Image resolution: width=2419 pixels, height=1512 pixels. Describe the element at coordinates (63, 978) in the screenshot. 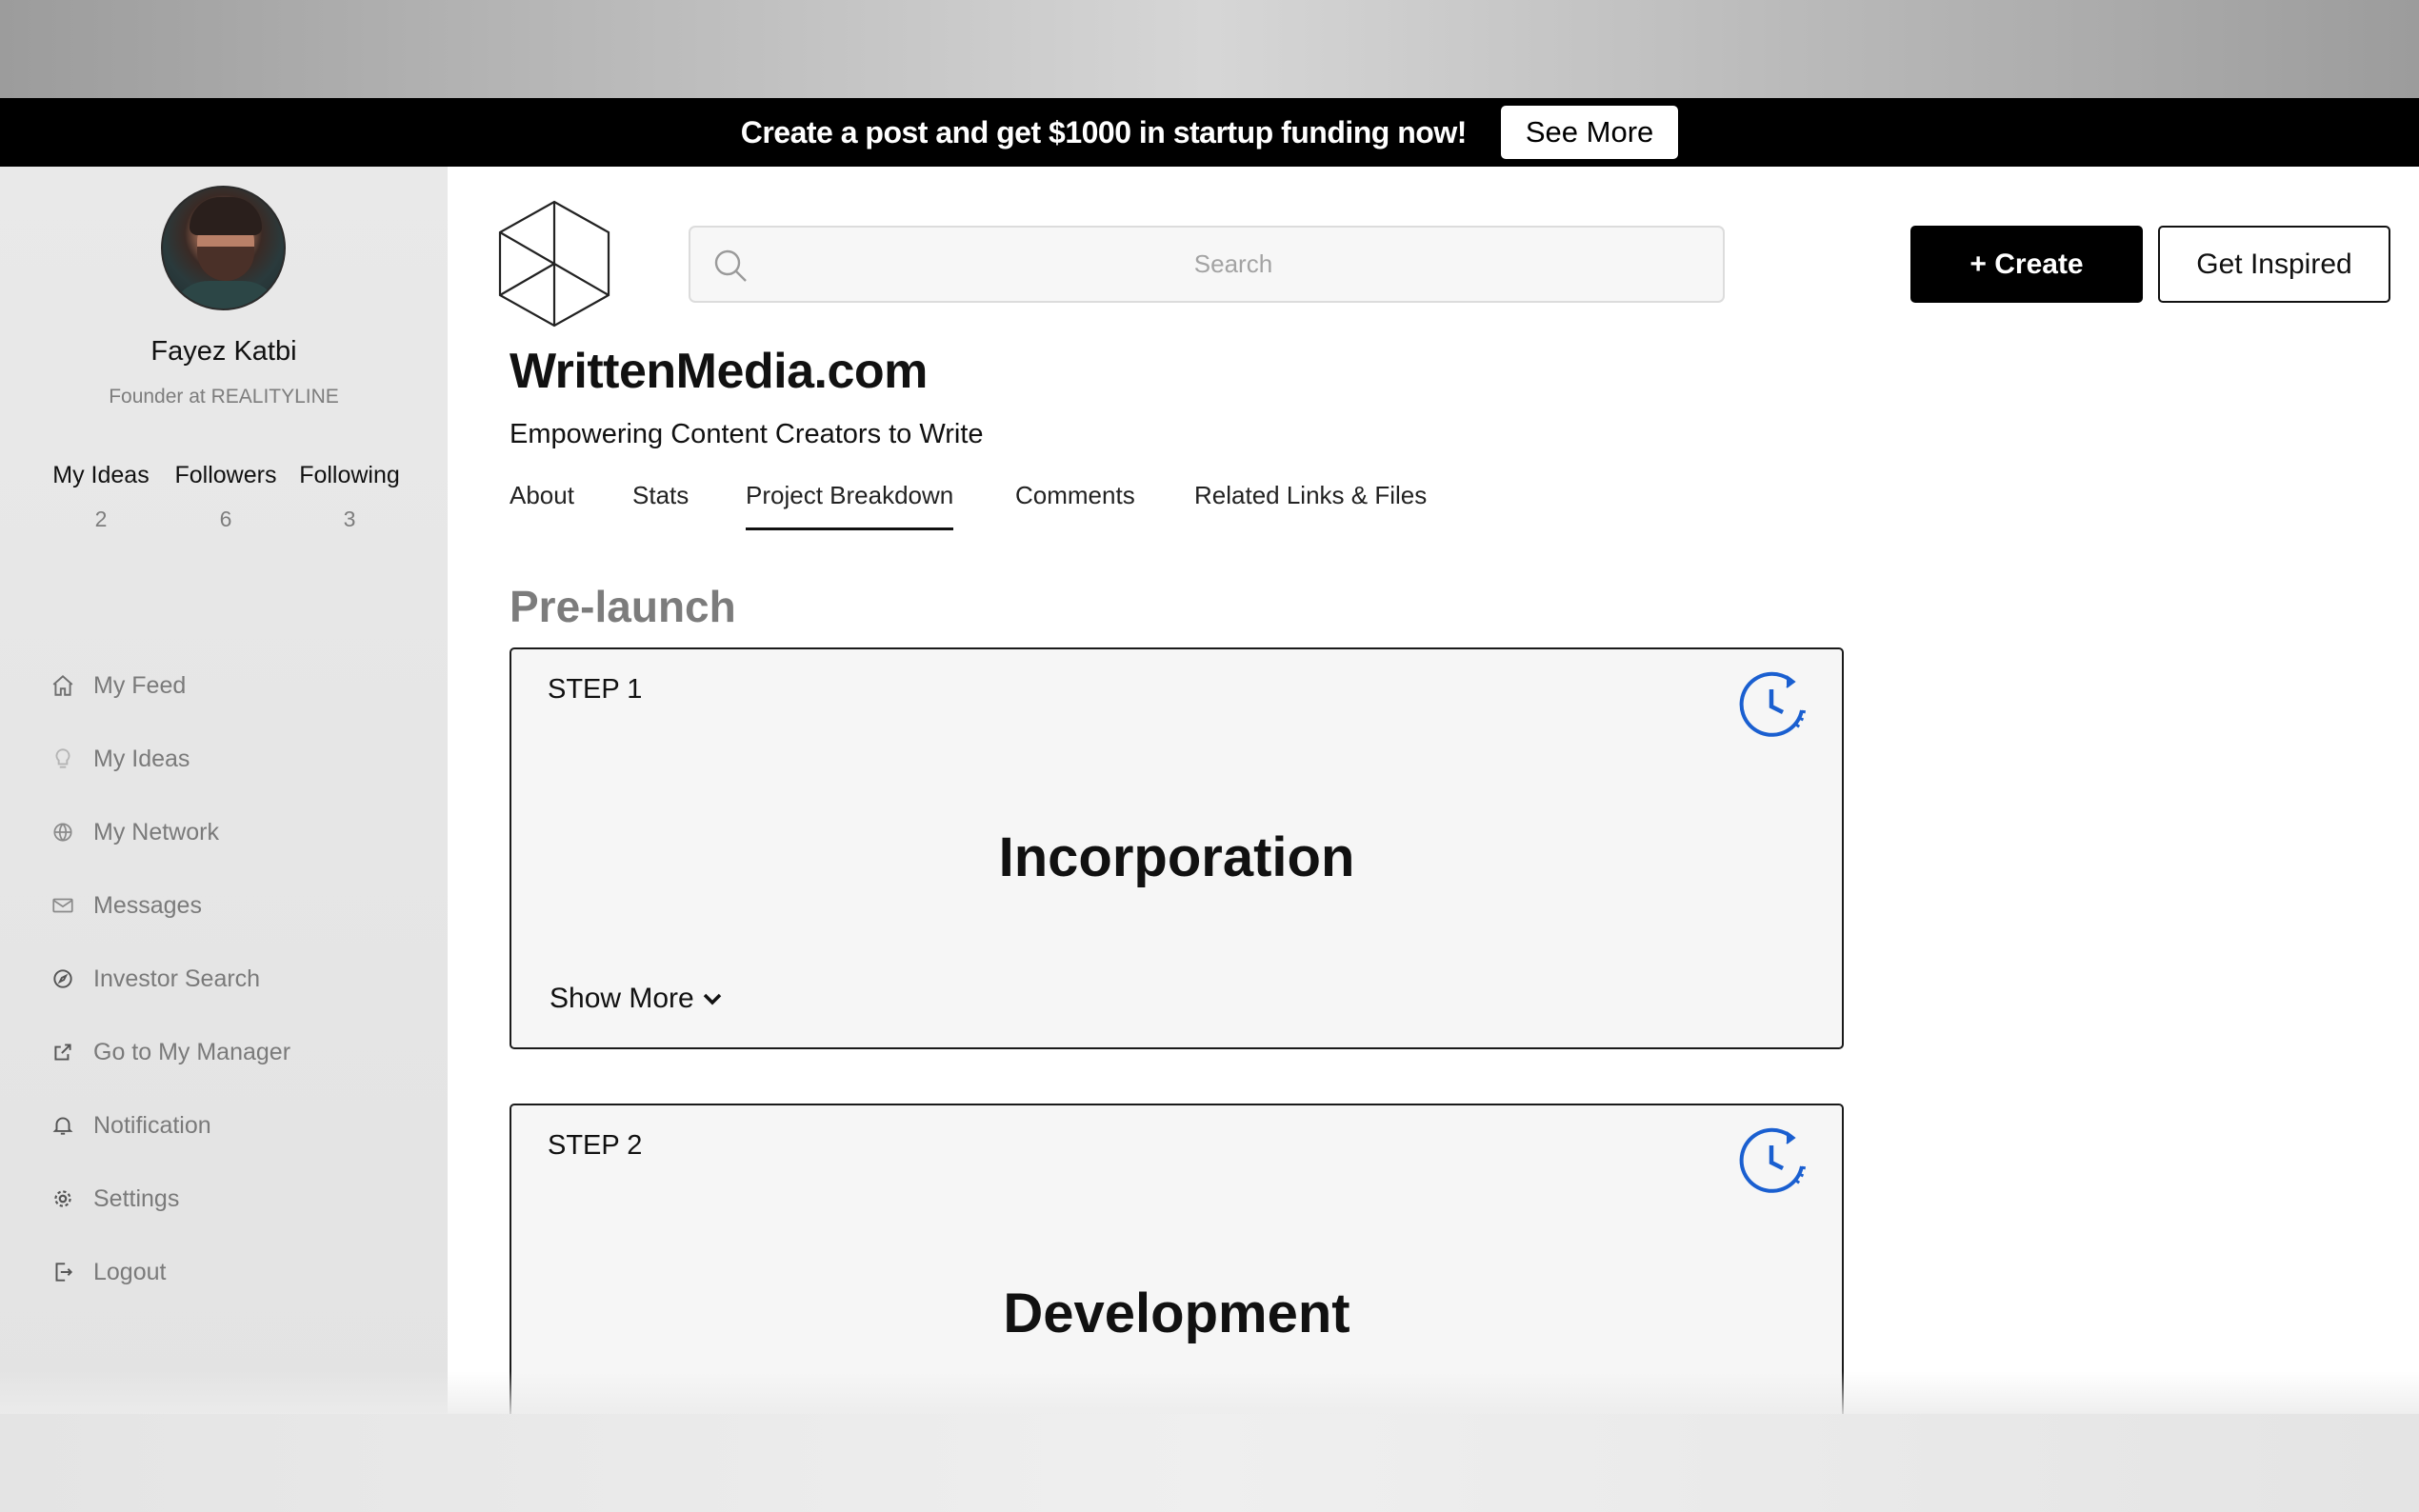

I see `compass-icon` at that location.